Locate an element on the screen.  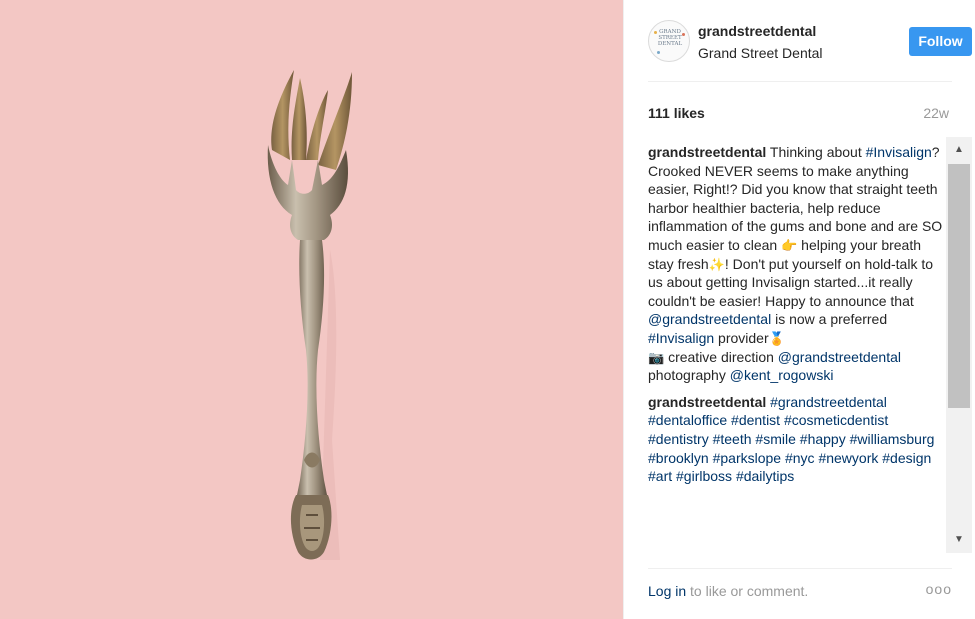
hashtag-link: #dentist is located at coordinates (755, 420).